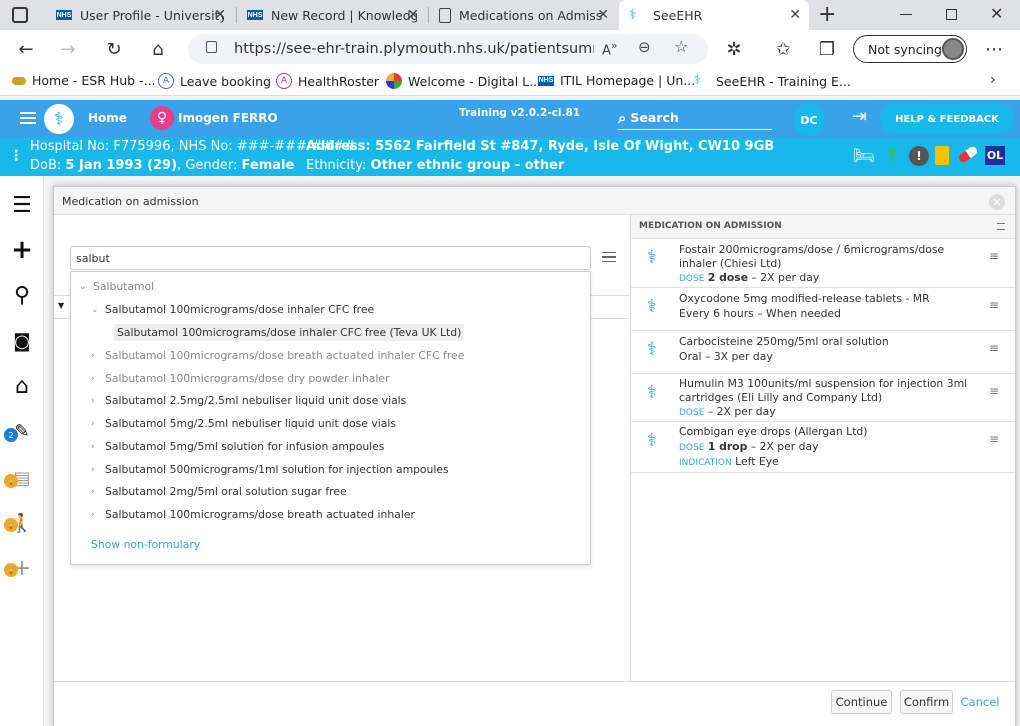 The image size is (1020, 726). Describe the element at coordinates (130, 201) in the screenshot. I see `dialog-title: Medication on admission` at that location.